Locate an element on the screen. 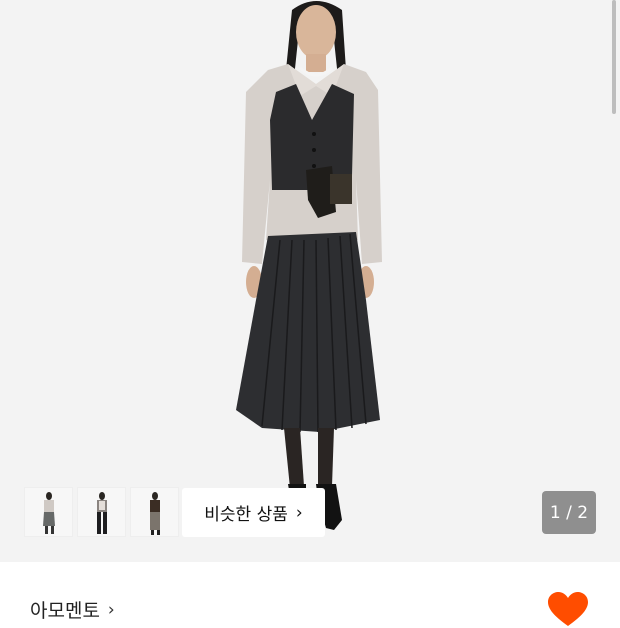 The image size is (620, 628). thumbnail-strip is located at coordinates (101, 512).